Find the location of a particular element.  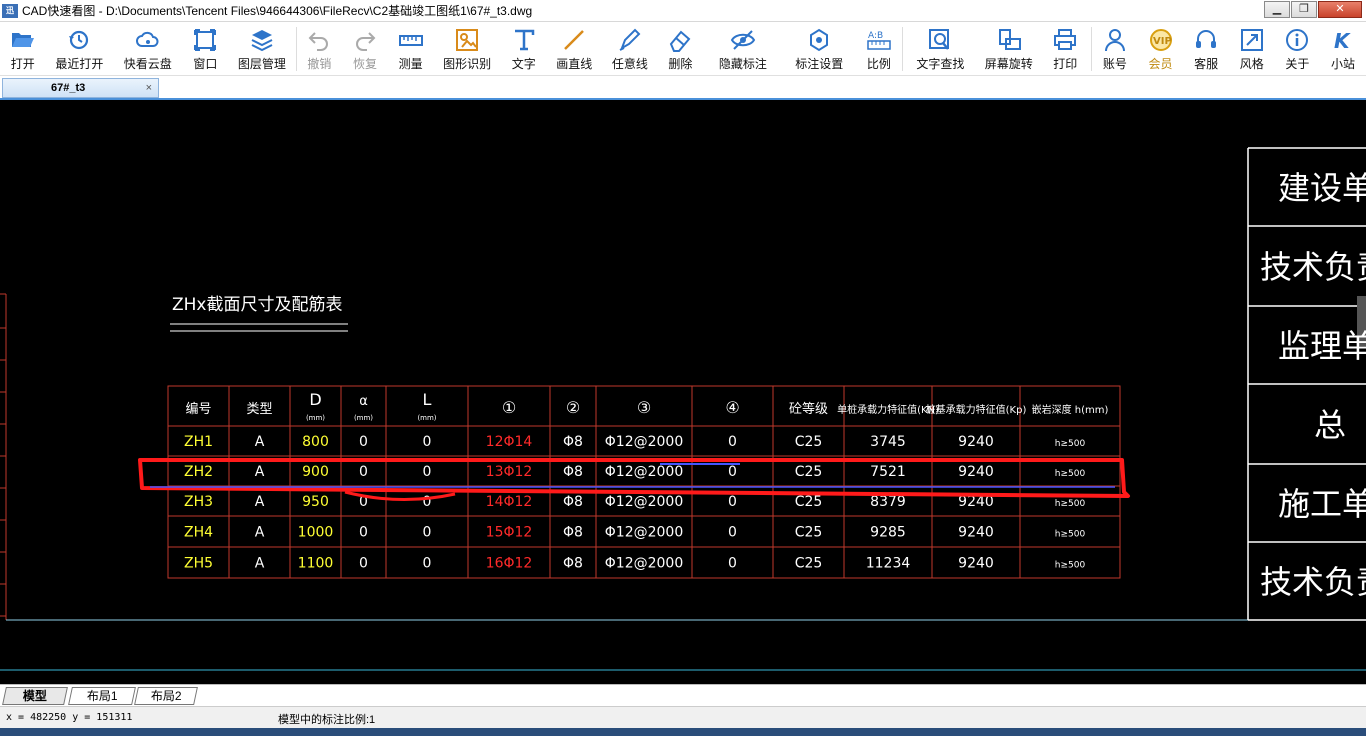

toolbar-print-button: 打印 is located at coordinates (1066, 49).